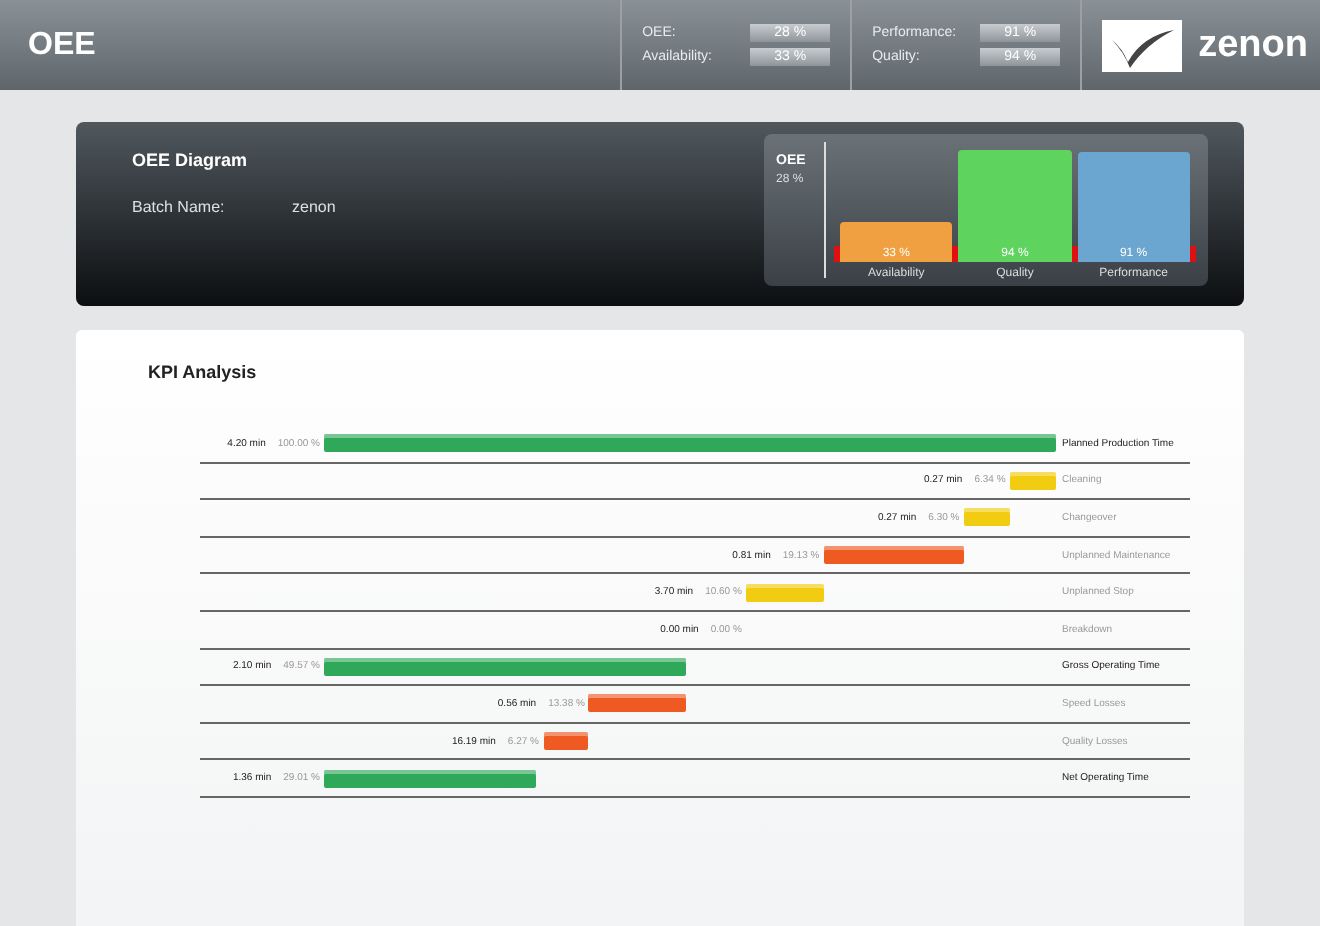 Image resolution: width=1320 pixels, height=926 pixels. I want to click on logo-text: zenon, so click(1253, 45).